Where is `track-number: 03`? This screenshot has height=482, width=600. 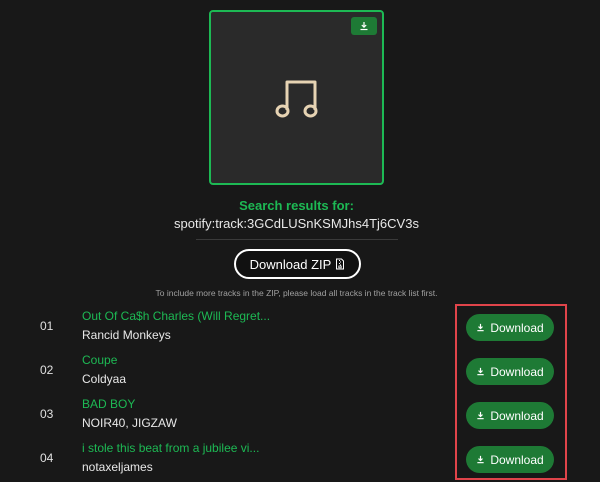 track-number: 03 is located at coordinates (47, 414).